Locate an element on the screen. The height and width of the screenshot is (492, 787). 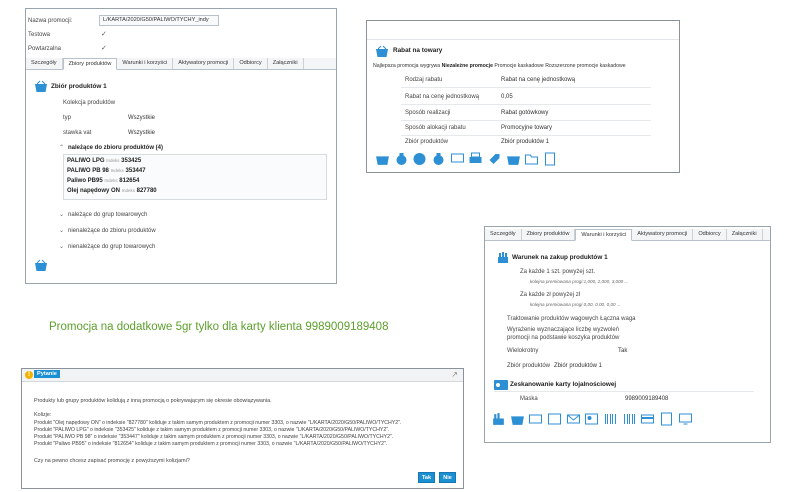
row-label: Zbiór produktów is located at coordinates (427, 142).